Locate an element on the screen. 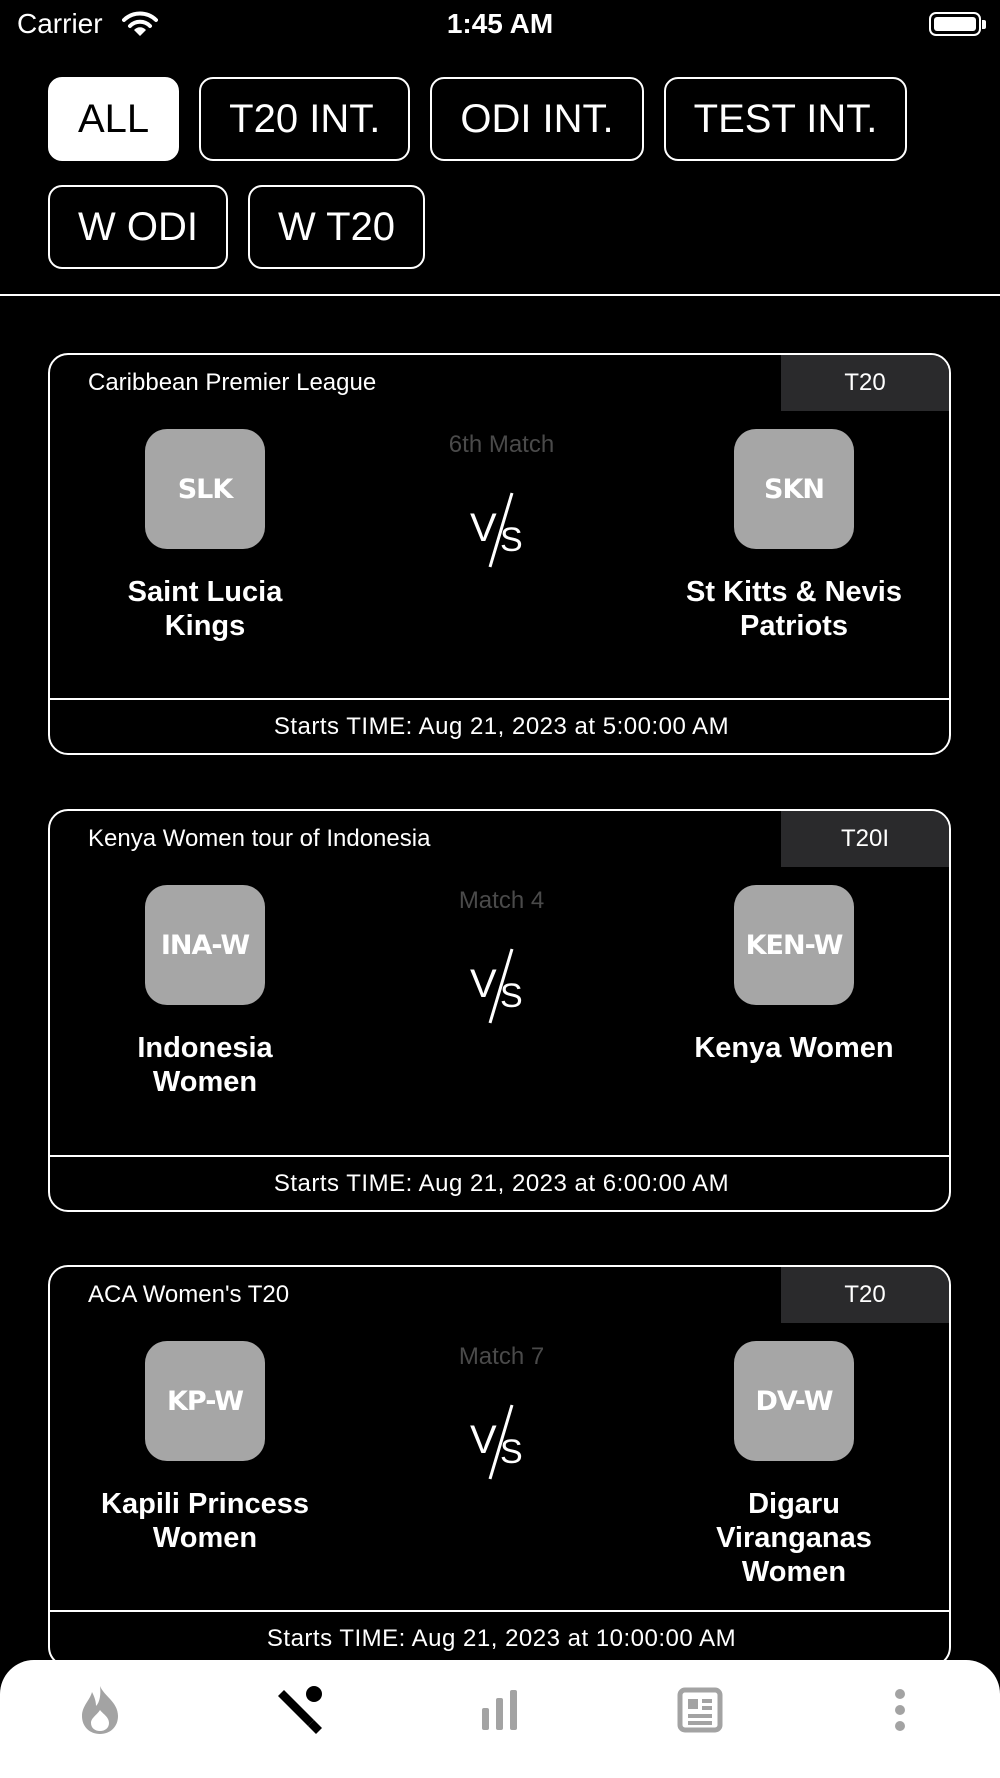  filter-odi-int: ODI INT. is located at coordinates (537, 119).